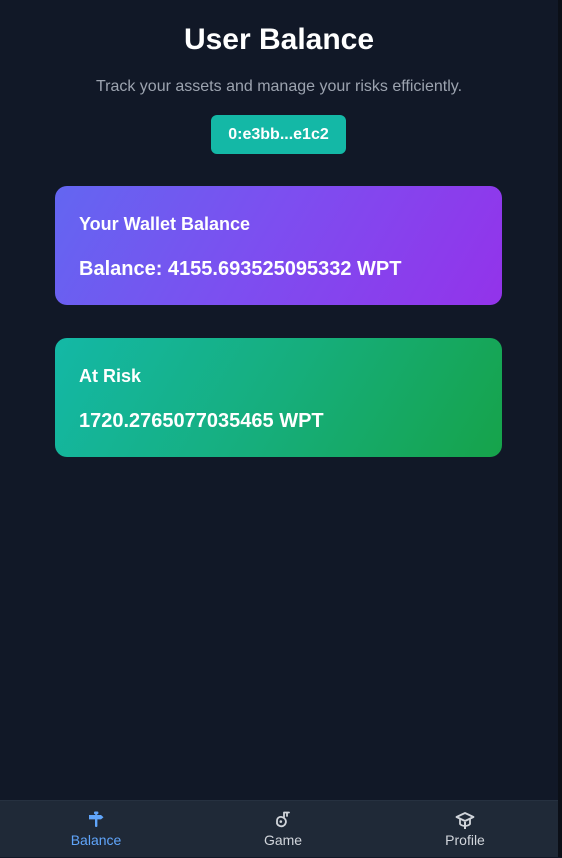 The height and width of the screenshot is (858, 562). Describe the element at coordinates (283, 829) in the screenshot. I see `nav-item-game: Game` at that location.